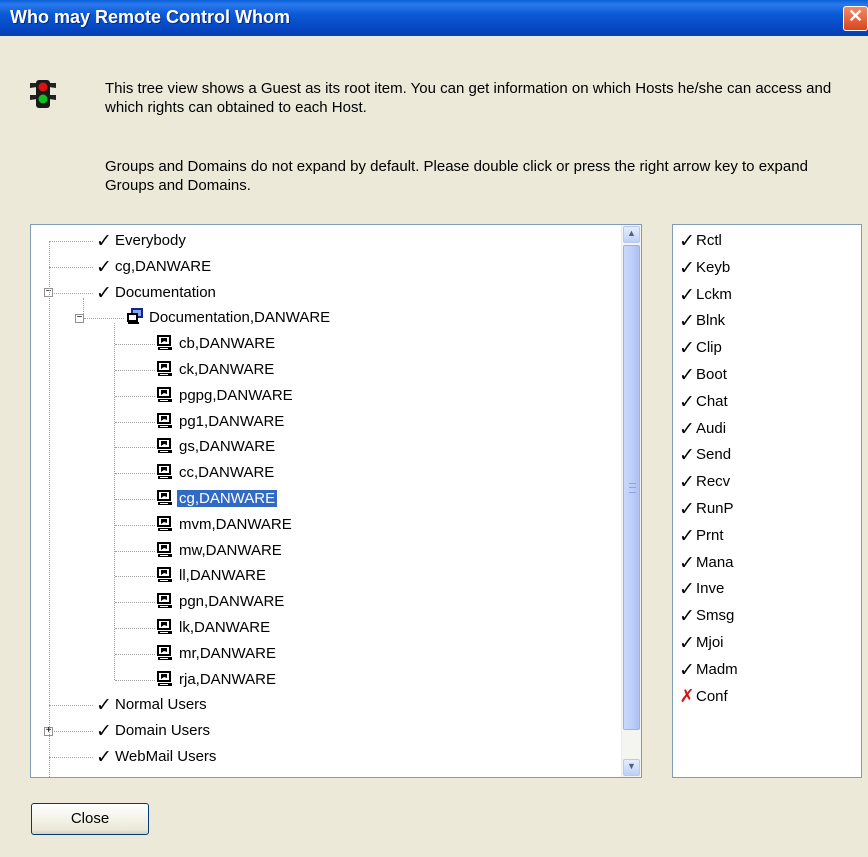  Describe the element at coordinates (135, 316) in the screenshot. I see `domain-icon` at that location.